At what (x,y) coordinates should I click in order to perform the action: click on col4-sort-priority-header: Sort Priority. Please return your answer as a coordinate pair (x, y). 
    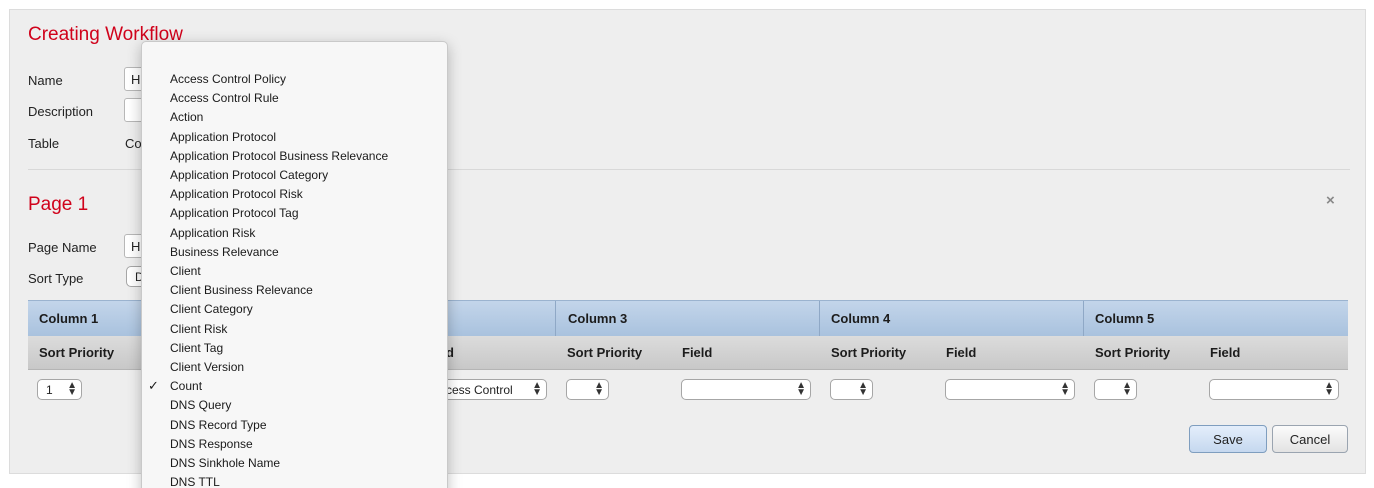
    Looking at the image, I should click on (869, 352).